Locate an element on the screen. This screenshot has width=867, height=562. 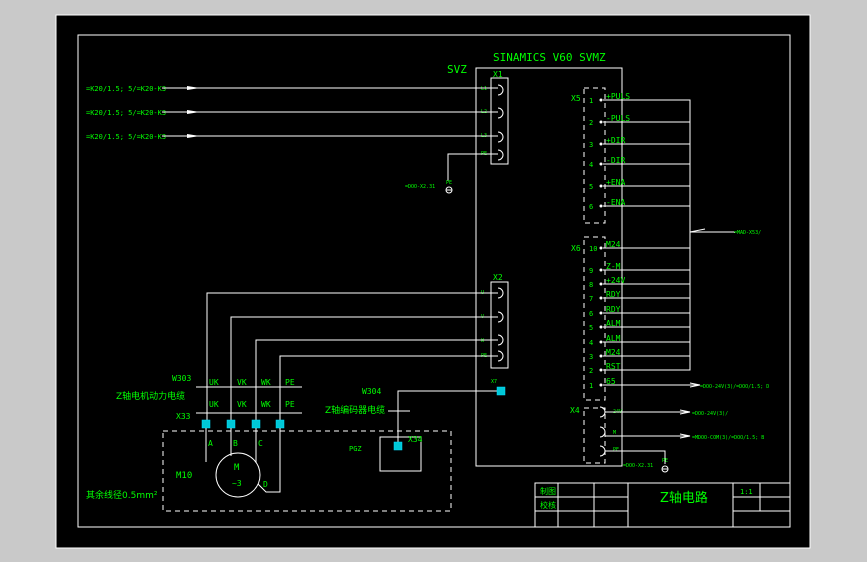
x5pins-label-1: -PULS is located at coordinates (618, 118).